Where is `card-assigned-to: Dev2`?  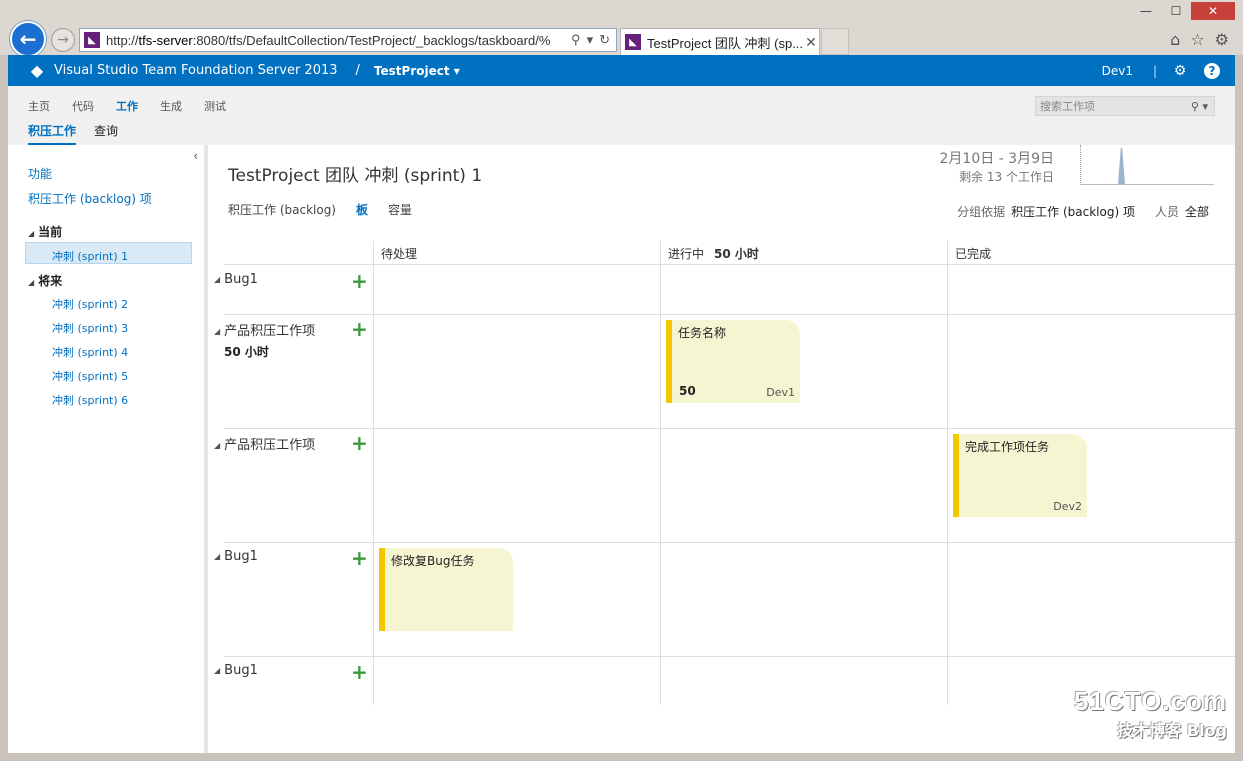
card-assigned-to: Dev2 is located at coordinates (1067, 506).